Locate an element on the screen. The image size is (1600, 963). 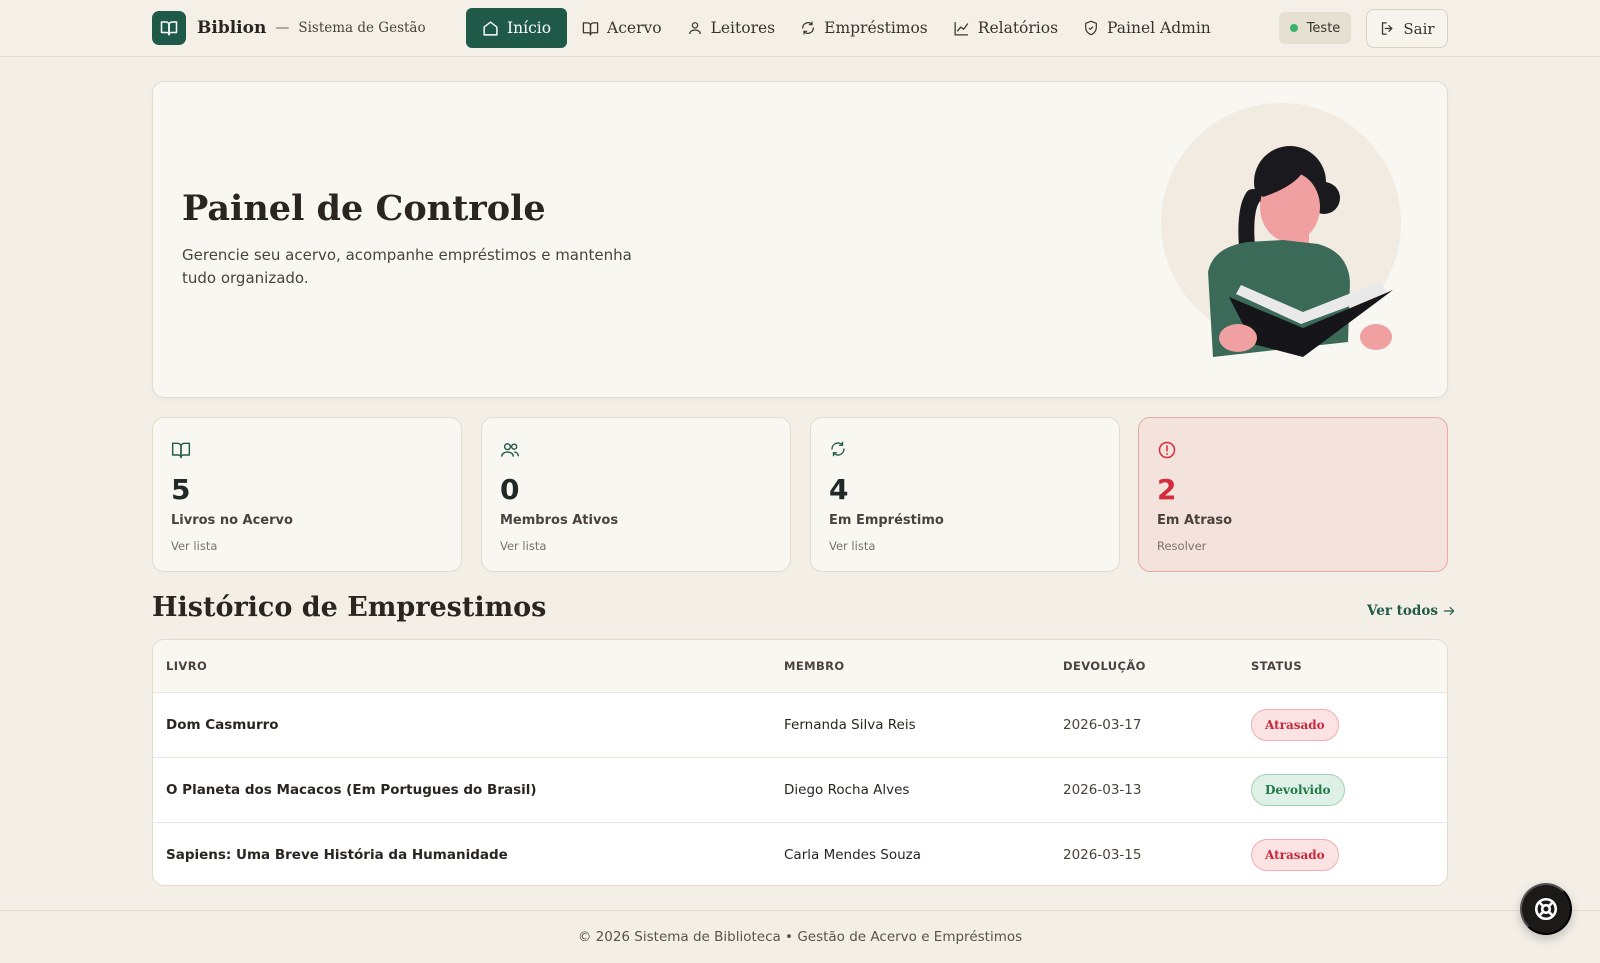
reading-woman-illustration is located at coordinates (1281, 230).